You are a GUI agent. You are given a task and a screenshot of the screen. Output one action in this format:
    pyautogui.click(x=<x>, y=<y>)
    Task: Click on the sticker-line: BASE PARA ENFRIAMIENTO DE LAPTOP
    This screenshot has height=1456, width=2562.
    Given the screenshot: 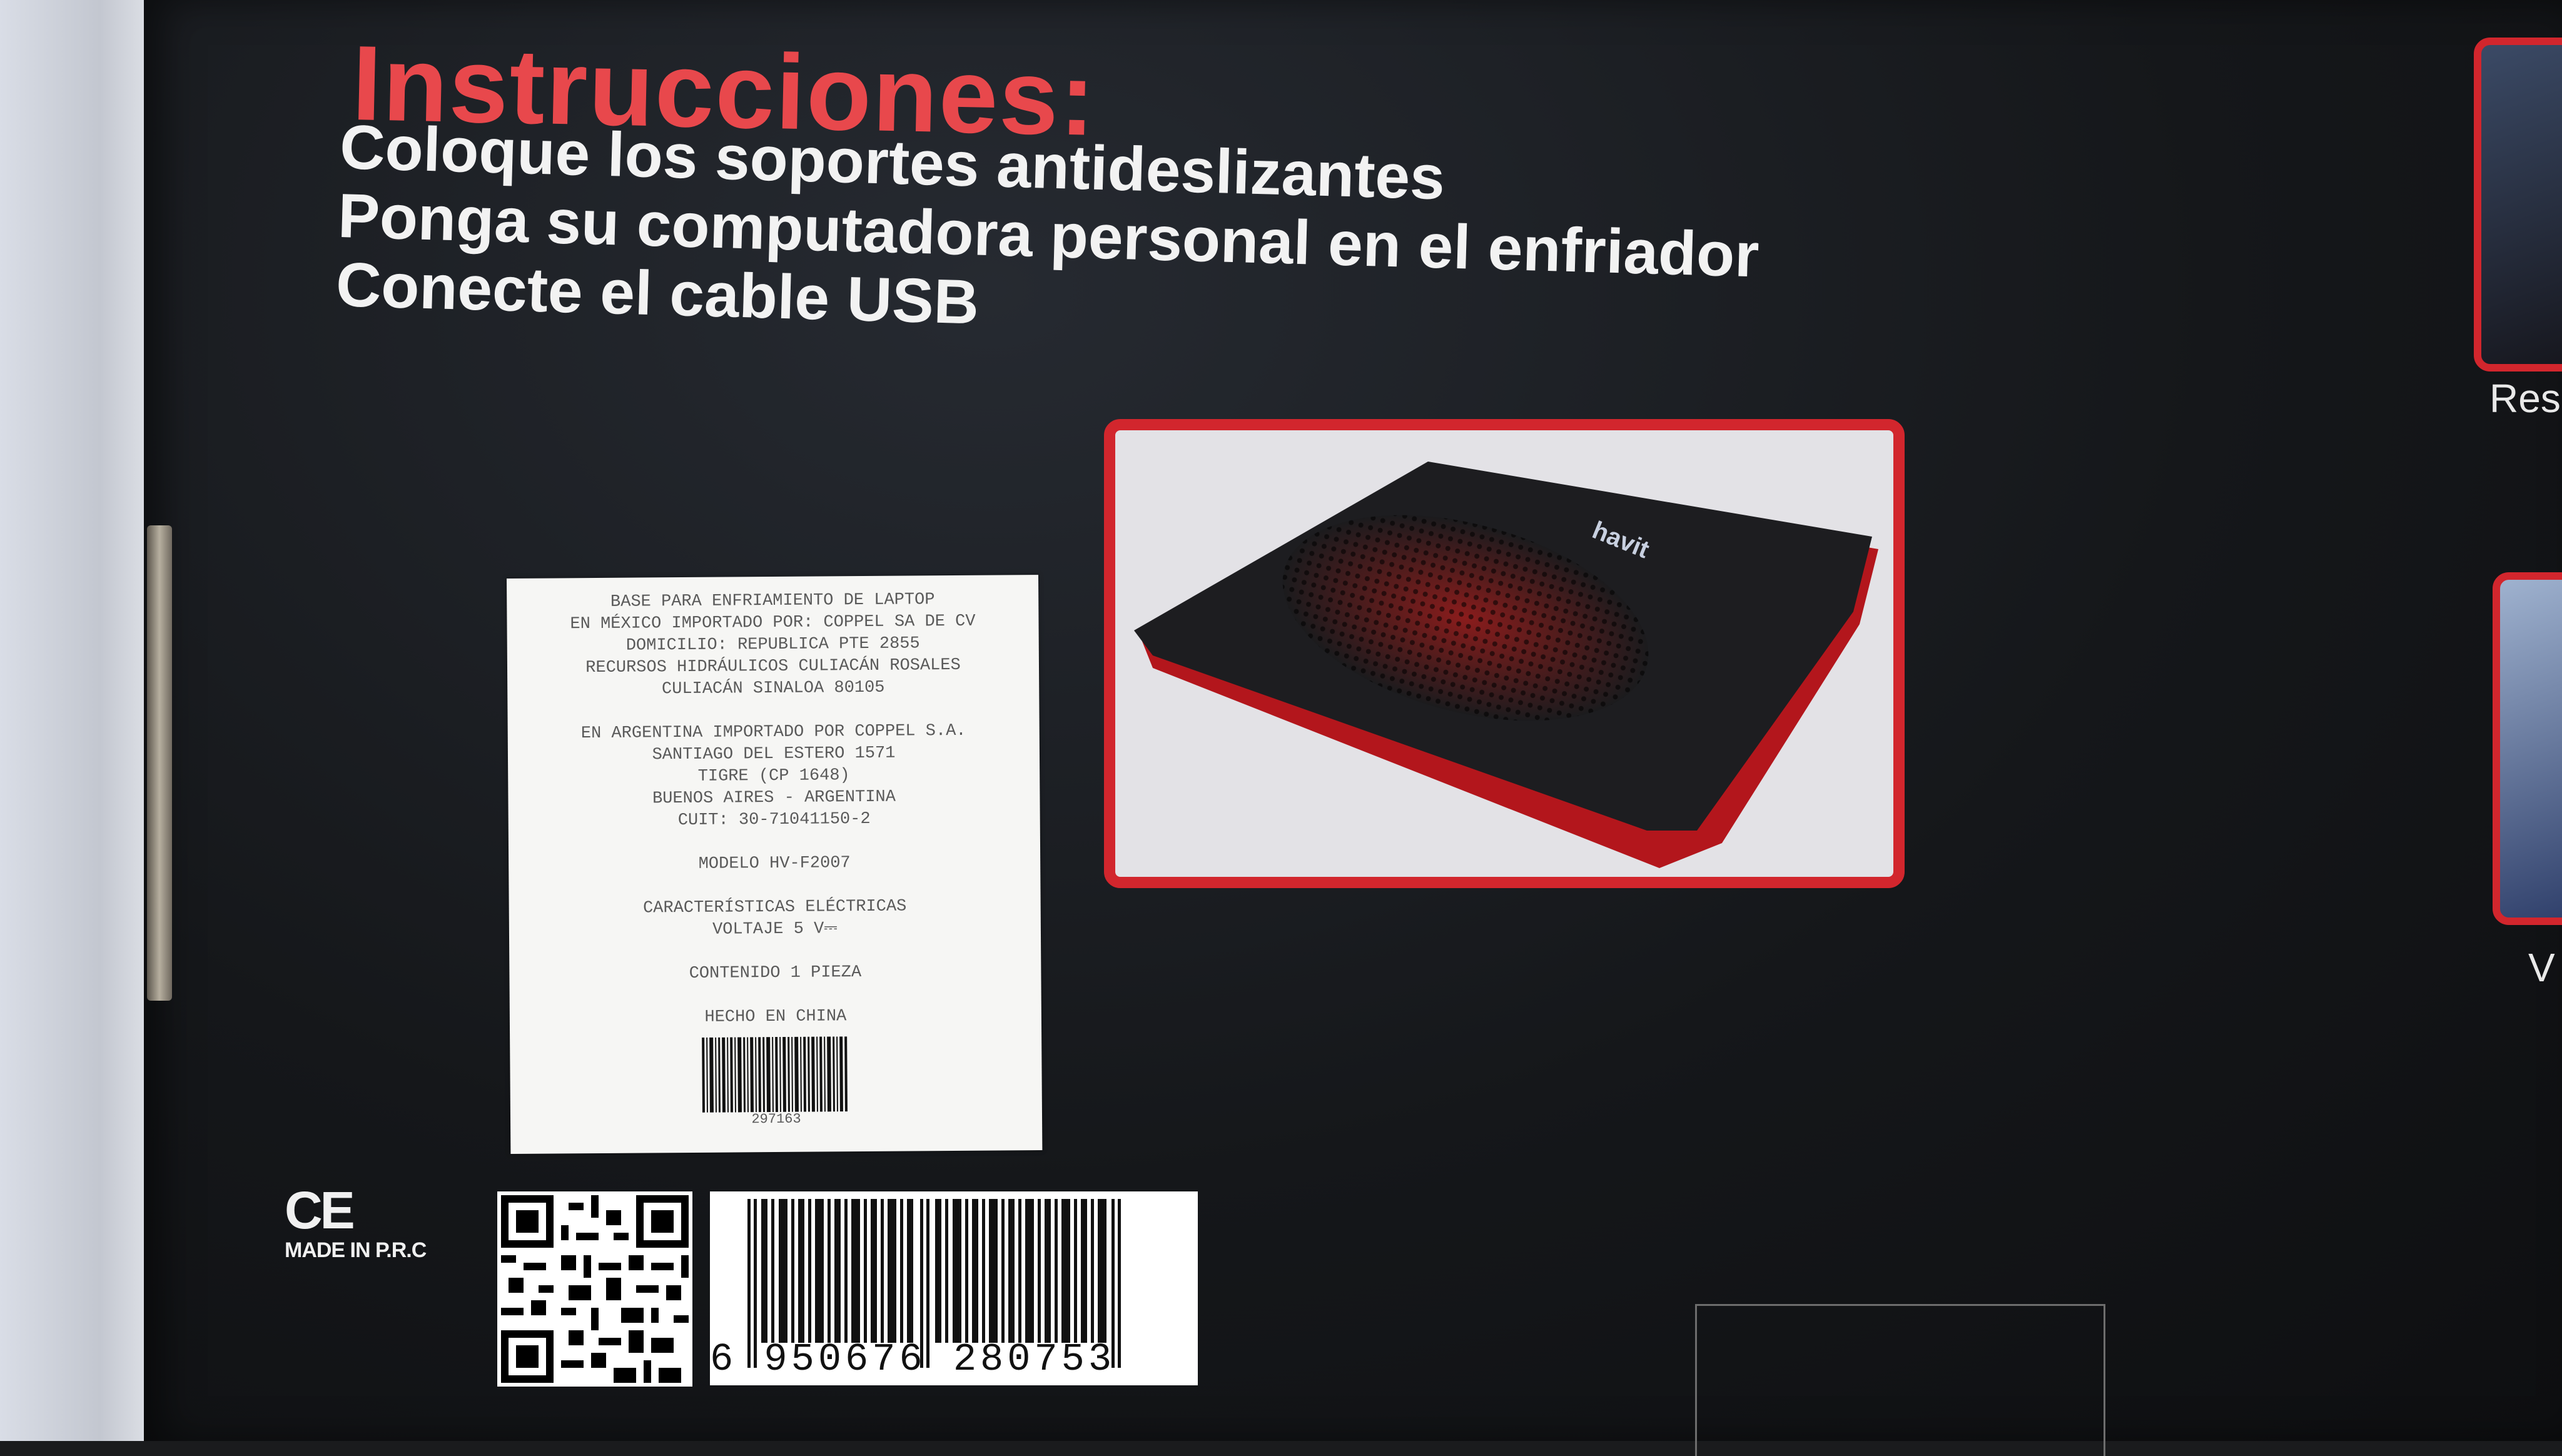 What is the action you would take?
    pyautogui.click(x=772, y=601)
    